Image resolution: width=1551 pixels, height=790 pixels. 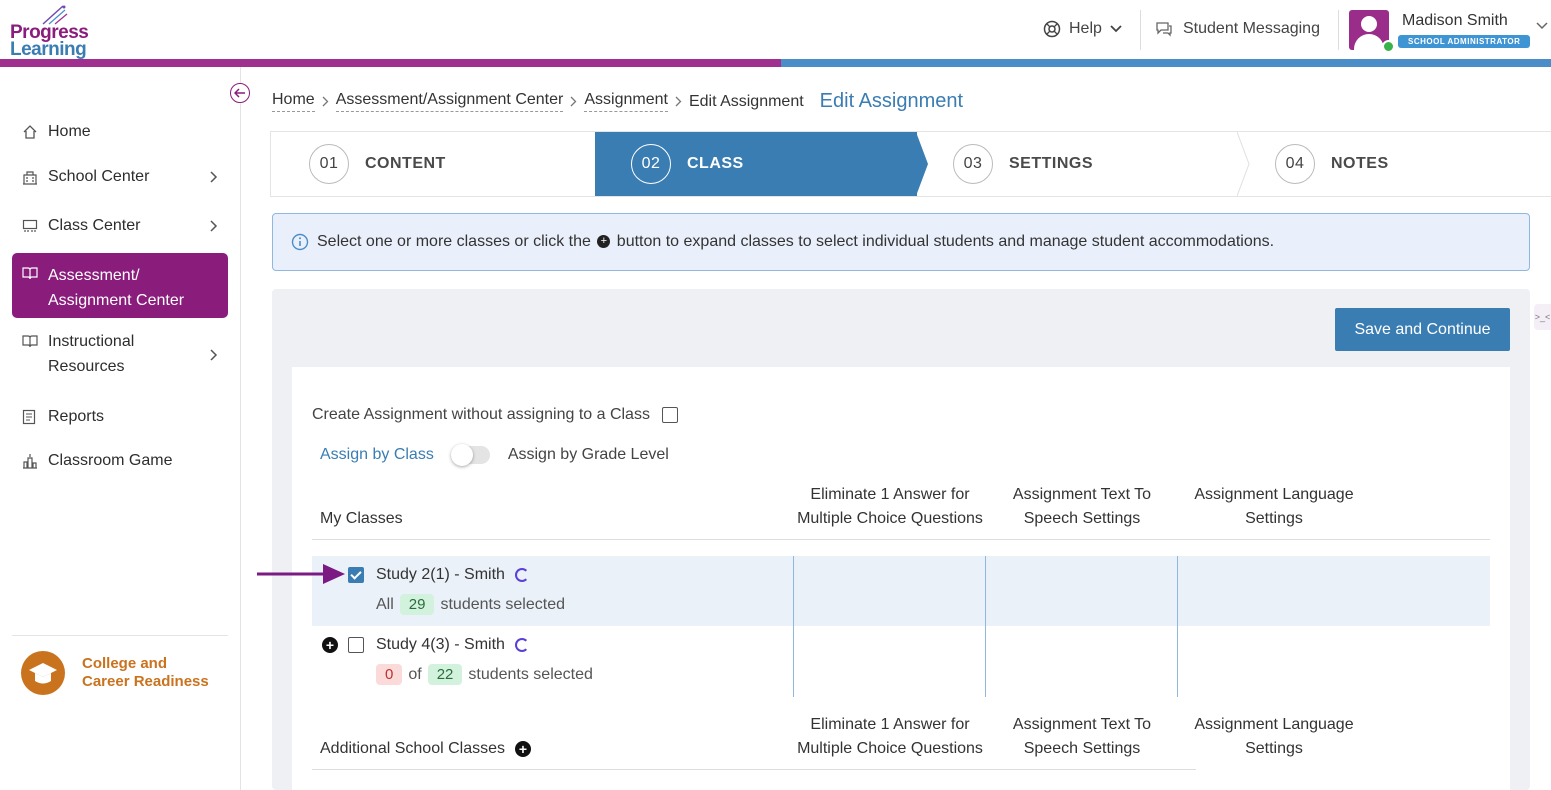 What do you see at coordinates (1251, 28) in the screenshot?
I see `messaging-label: Student Messaging` at bounding box center [1251, 28].